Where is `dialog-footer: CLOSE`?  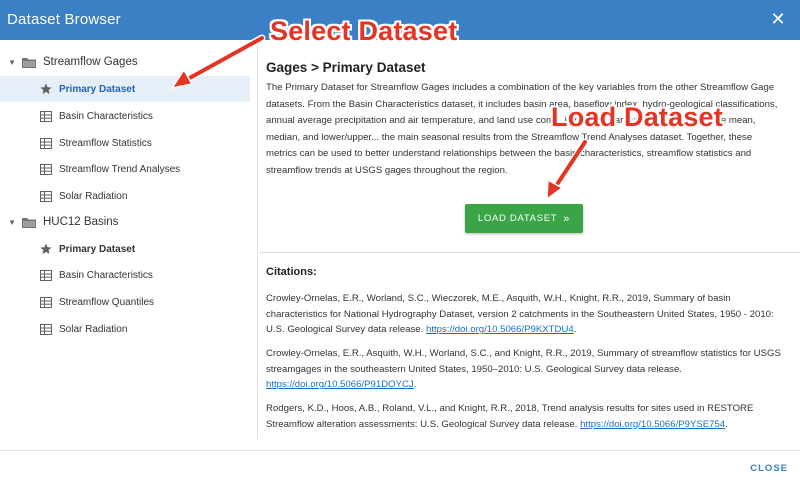
dialog-footer: CLOSE is located at coordinates (400, 468).